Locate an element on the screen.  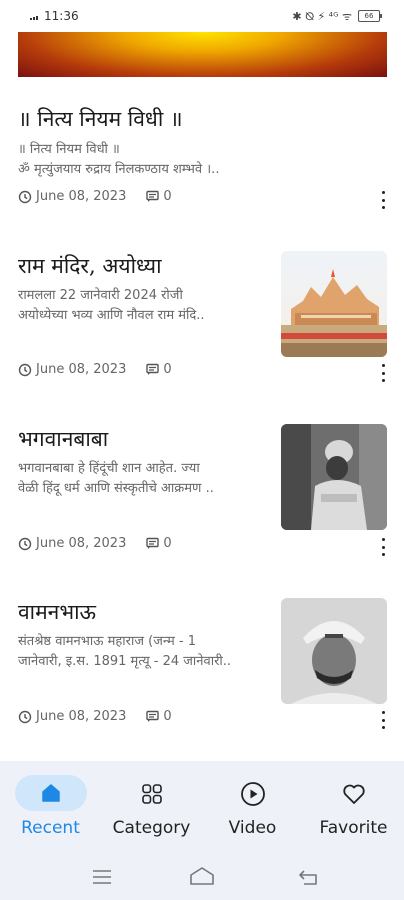
excerpt-line: भगवानबाबा हे हिंदूंची शान आहेत. ज्या is located at coordinates (109, 468).